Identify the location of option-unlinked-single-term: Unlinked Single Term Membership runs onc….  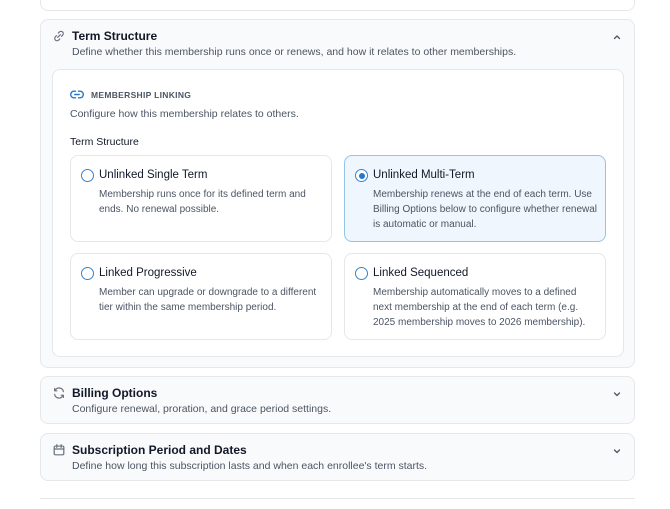
(201, 198).